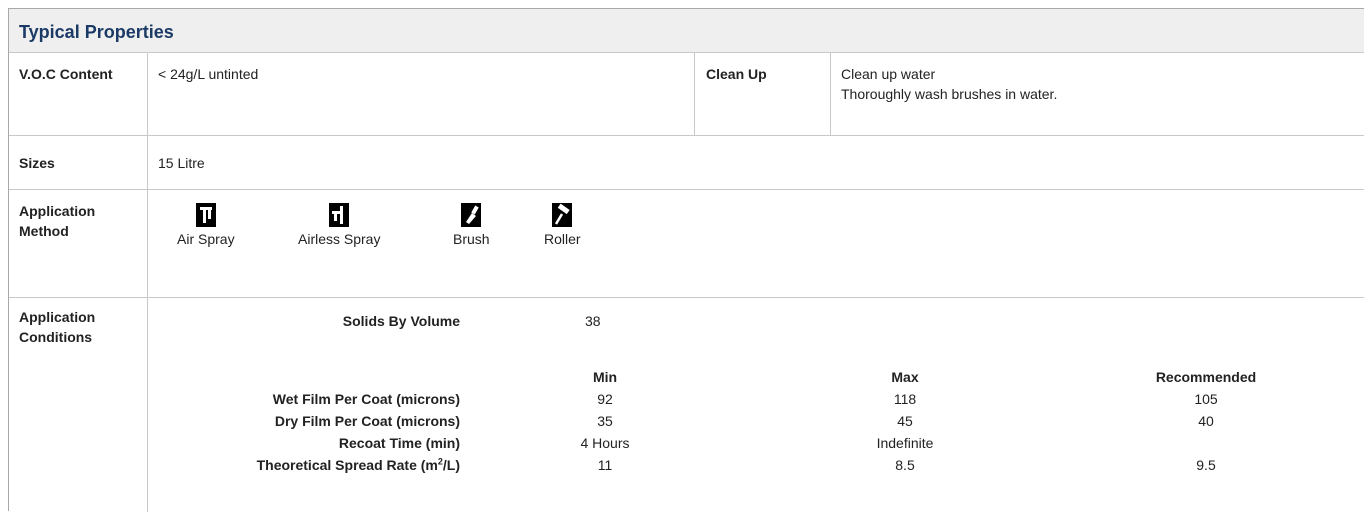 Image resolution: width=1364 pixels, height=512 pixels. Describe the element at coordinates (339, 215) in the screenshot. I see `airless-spray-icon` at that location.